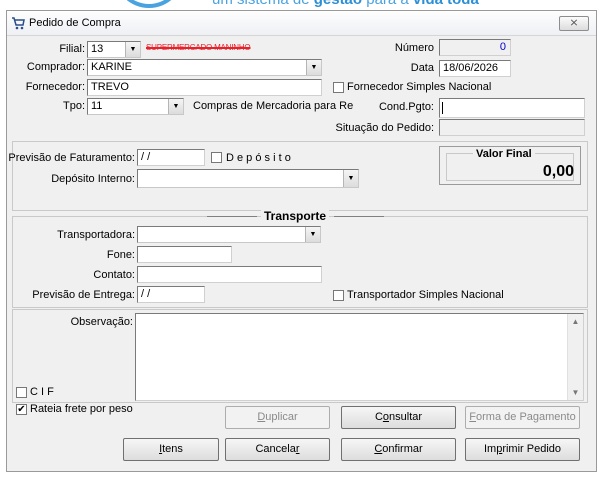 This screenshot has width=610, height=487. What do you see at coordinates (55, 67) in the screenshot?
I see `comprador-label: Comprador:` at bounding box center [55, 67].